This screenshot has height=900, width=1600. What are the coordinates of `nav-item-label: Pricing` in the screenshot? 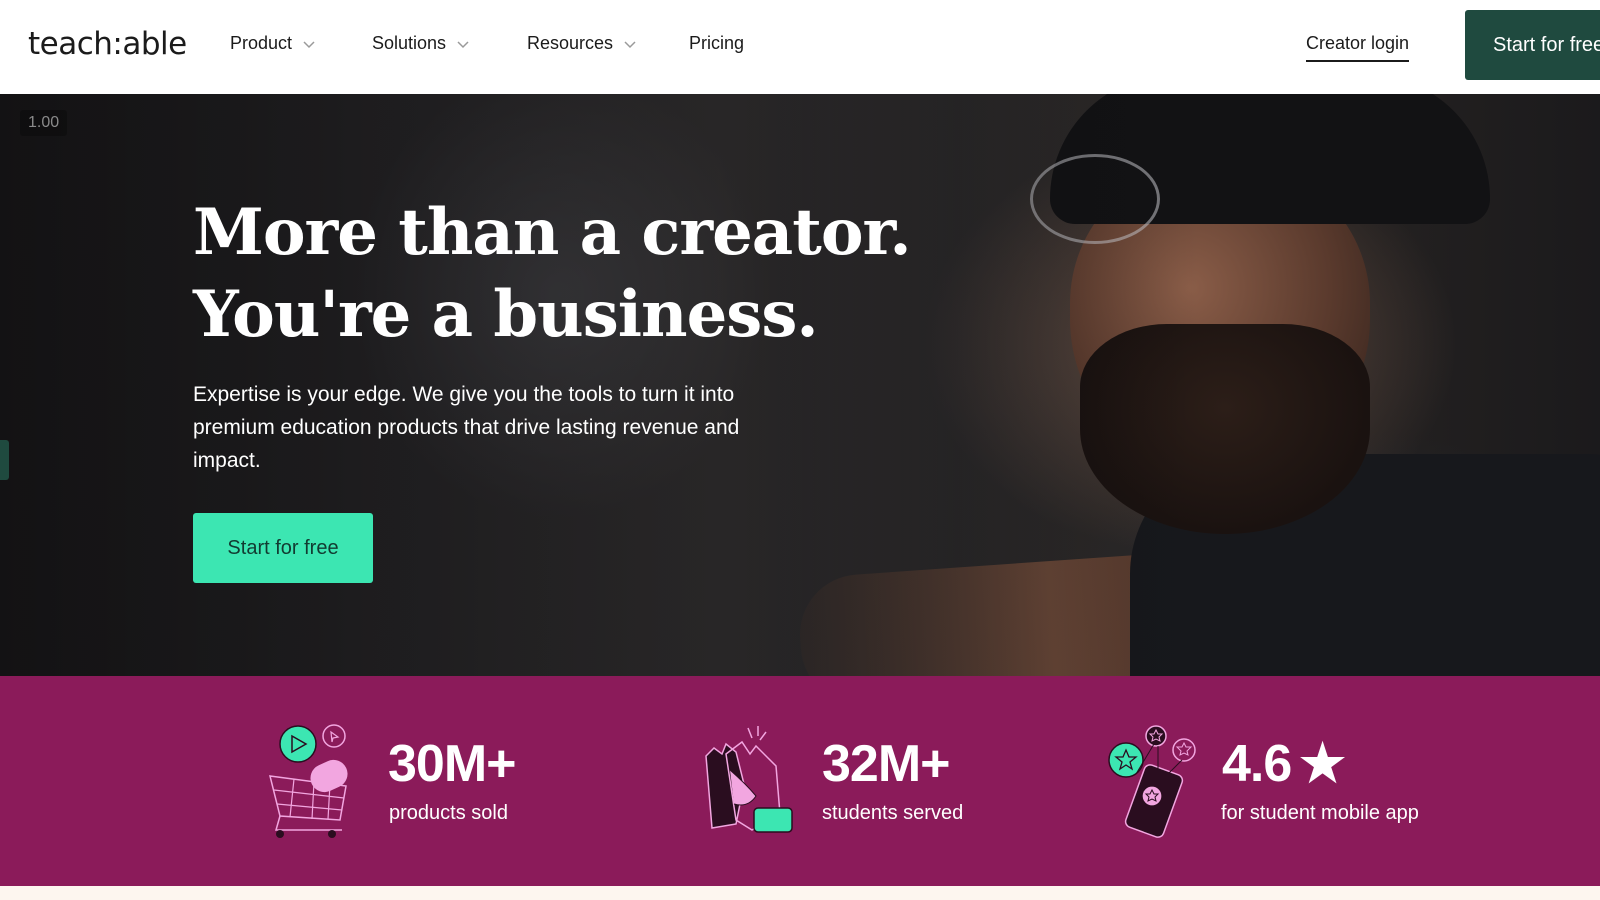 It's located at (717, 43).